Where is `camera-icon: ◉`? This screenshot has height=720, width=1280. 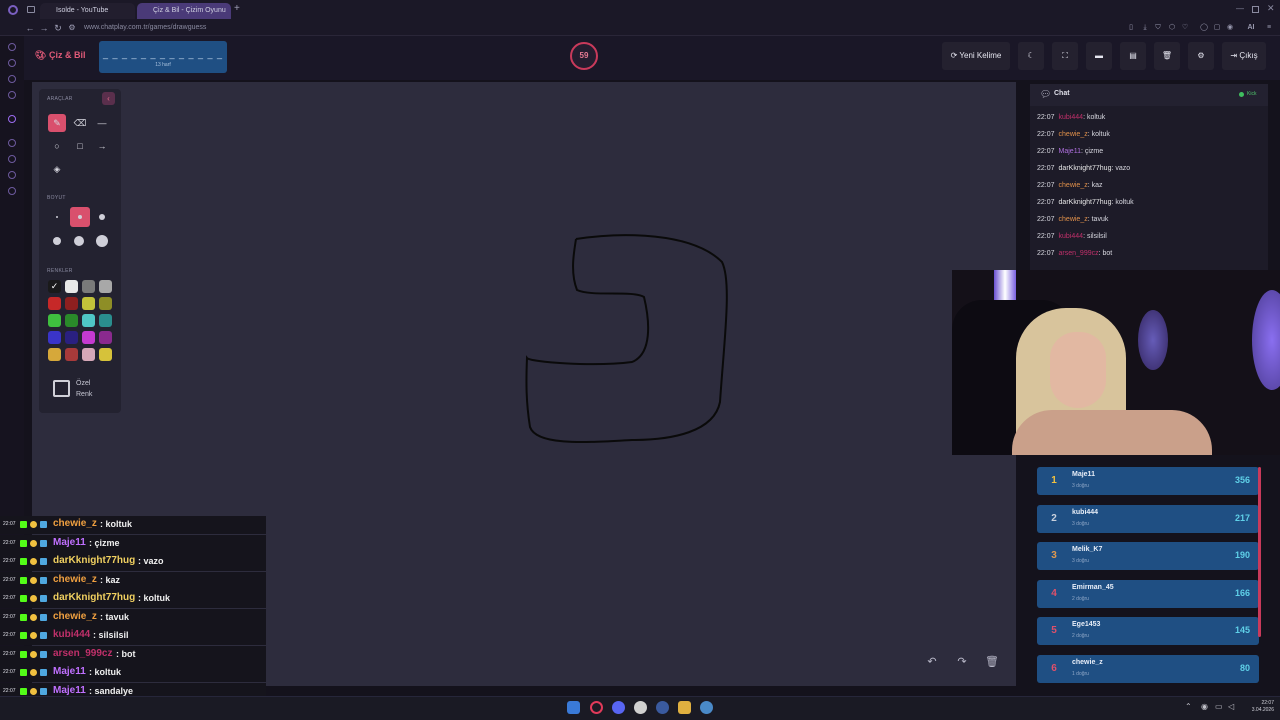
camera-icon: ◉ is located at coordinates (1230, 28).